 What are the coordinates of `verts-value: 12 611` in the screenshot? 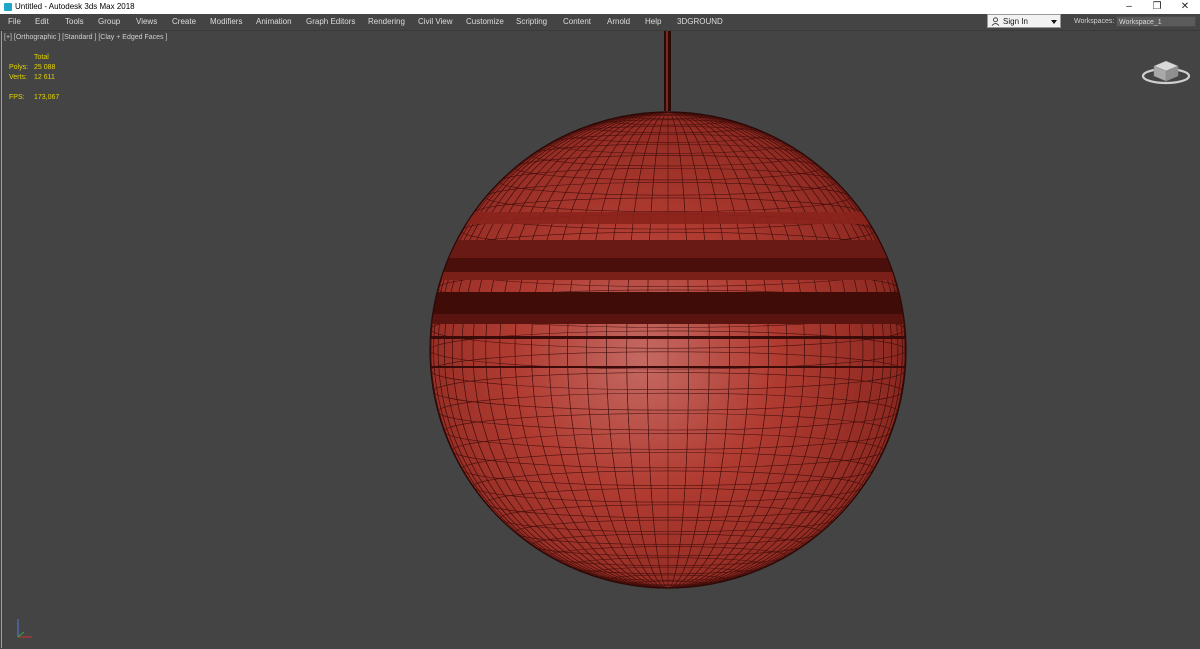 It's located at (44, 77).